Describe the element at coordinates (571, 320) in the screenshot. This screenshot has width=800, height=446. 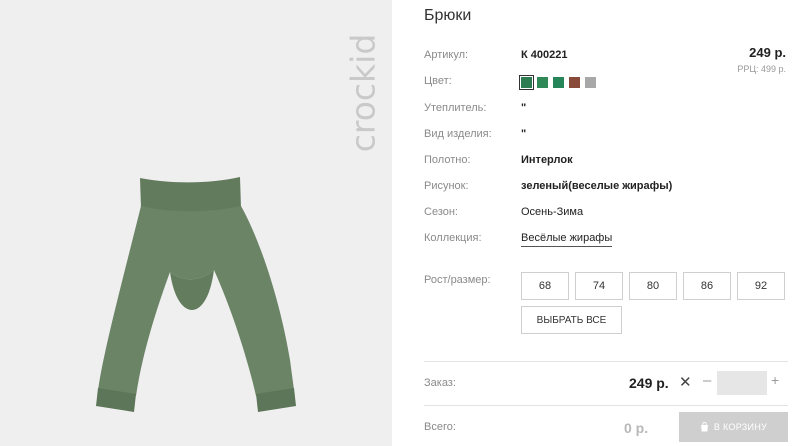
I see `select-all-button: ВЫБРАТЬ ВСЕ` at that location.